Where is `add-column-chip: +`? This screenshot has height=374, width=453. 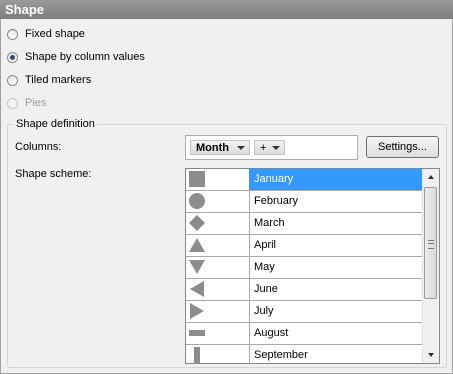 add-column-chip: + is located at coordinates (269, 147).